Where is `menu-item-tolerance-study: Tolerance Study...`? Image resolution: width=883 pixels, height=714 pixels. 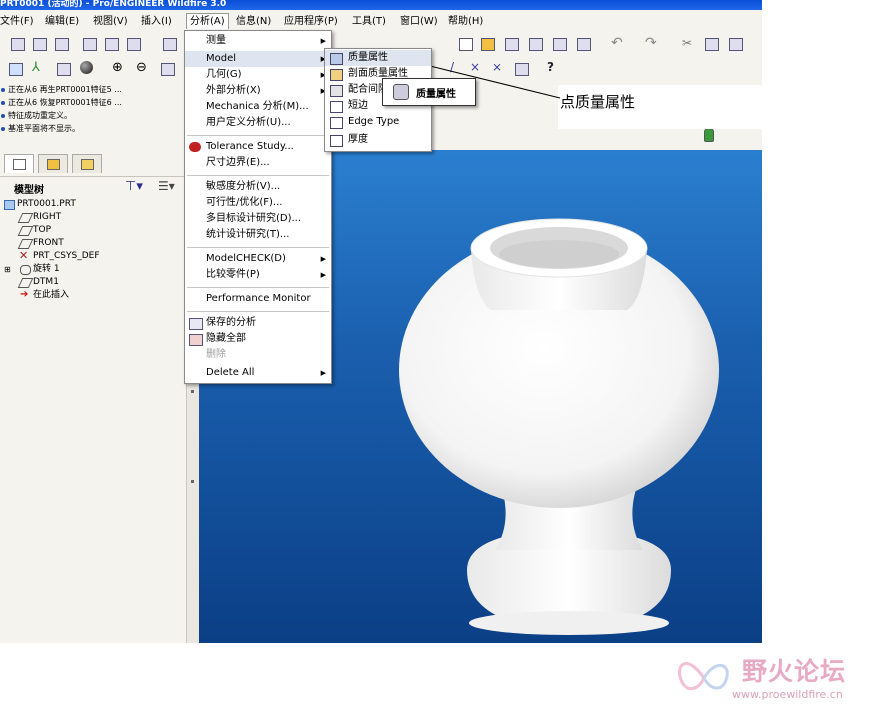 menu-item-tolerance-study: Tolerance Study... is located at coordinates (258, 147).